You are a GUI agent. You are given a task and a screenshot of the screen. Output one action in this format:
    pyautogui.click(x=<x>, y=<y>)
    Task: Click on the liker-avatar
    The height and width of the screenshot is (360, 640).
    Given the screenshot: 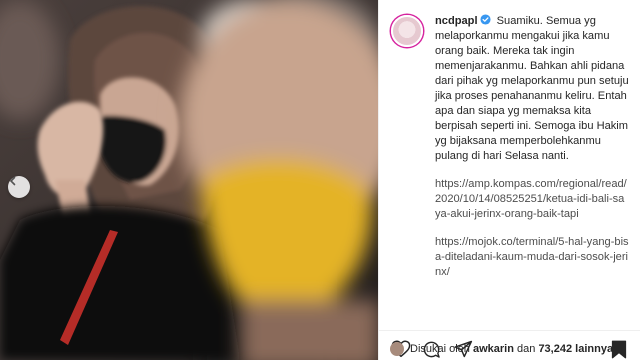 What is the action you would take?
    pyautogui.click(x=397, y=349)
    